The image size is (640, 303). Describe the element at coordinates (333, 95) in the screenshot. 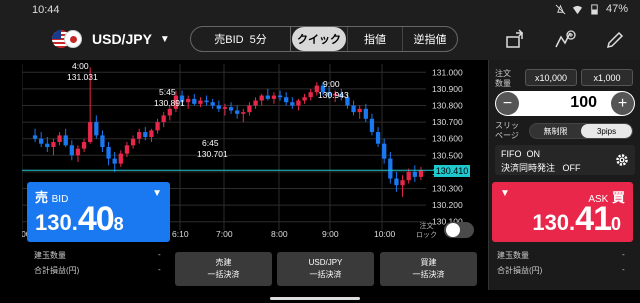

I see `annotation-price: 130.943` at that location.